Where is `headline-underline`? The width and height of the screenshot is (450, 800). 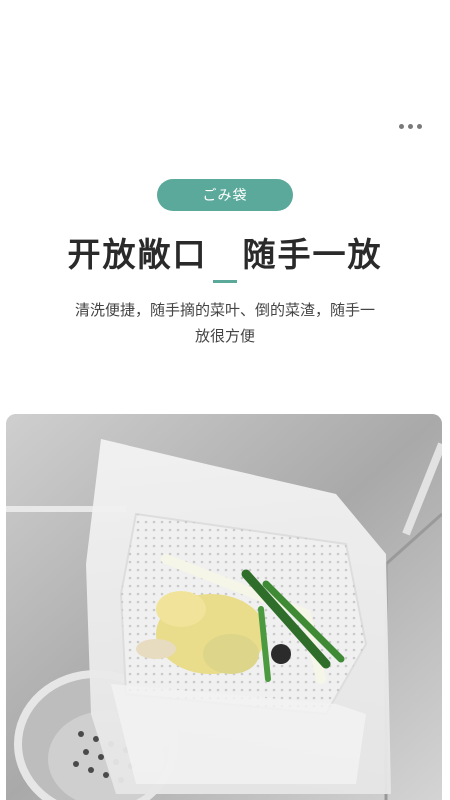 headline-underline is located at coordinates (225, 281).